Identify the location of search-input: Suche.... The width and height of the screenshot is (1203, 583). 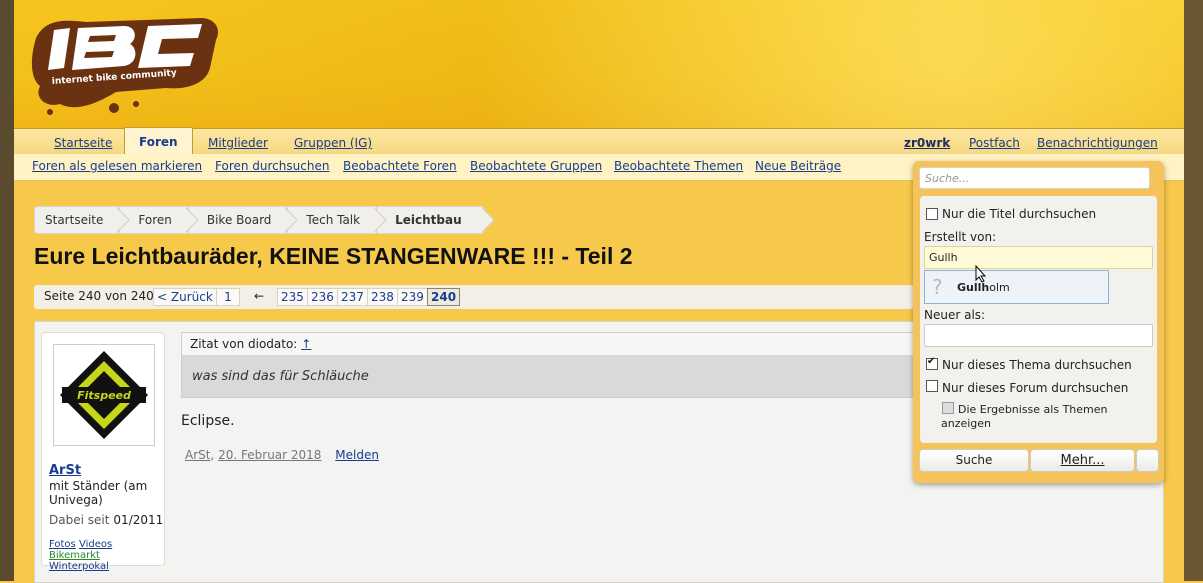
(1034, 178).